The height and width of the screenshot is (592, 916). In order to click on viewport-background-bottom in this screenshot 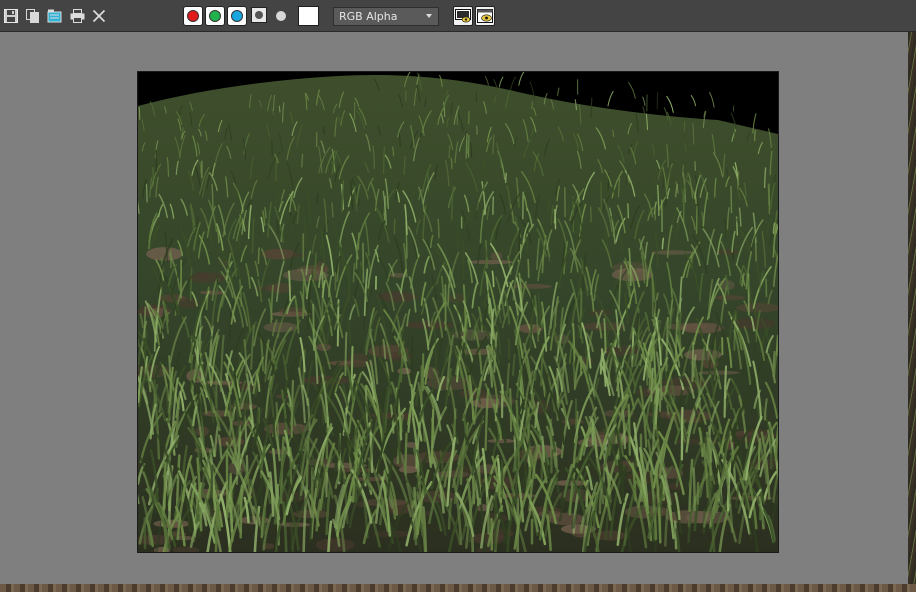, I will do `click(458, 588)`.